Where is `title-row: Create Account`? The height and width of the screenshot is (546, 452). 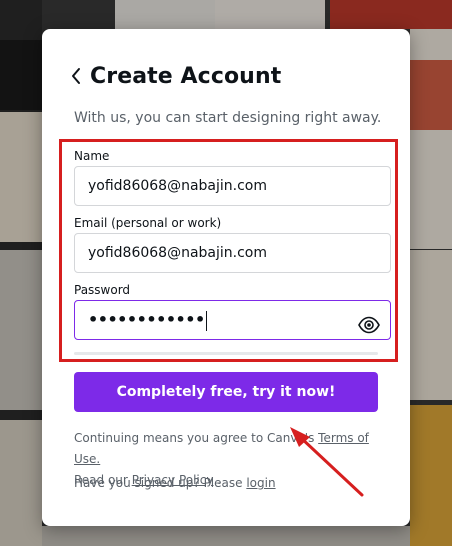
title-row: Create Account is located at coordinates (175, 76).